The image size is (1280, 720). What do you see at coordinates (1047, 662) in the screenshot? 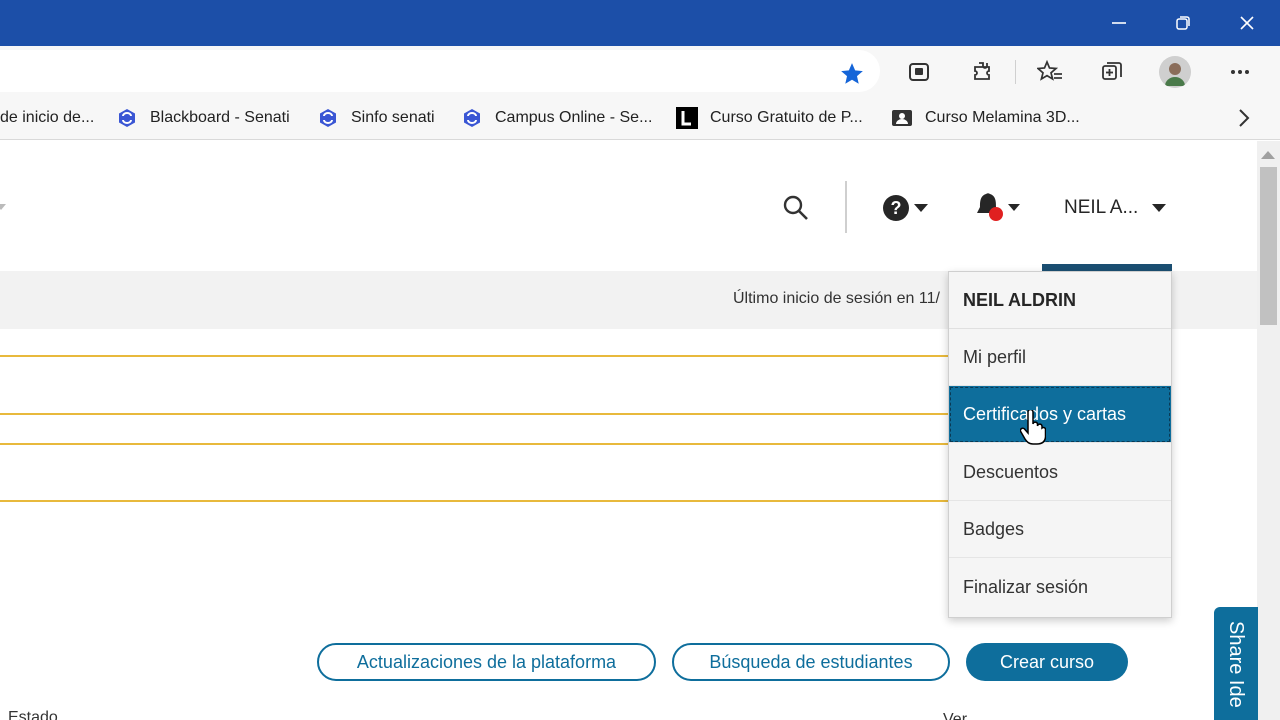
I see `create-course-button: Crear curso` at bounding box center [1047, 662].